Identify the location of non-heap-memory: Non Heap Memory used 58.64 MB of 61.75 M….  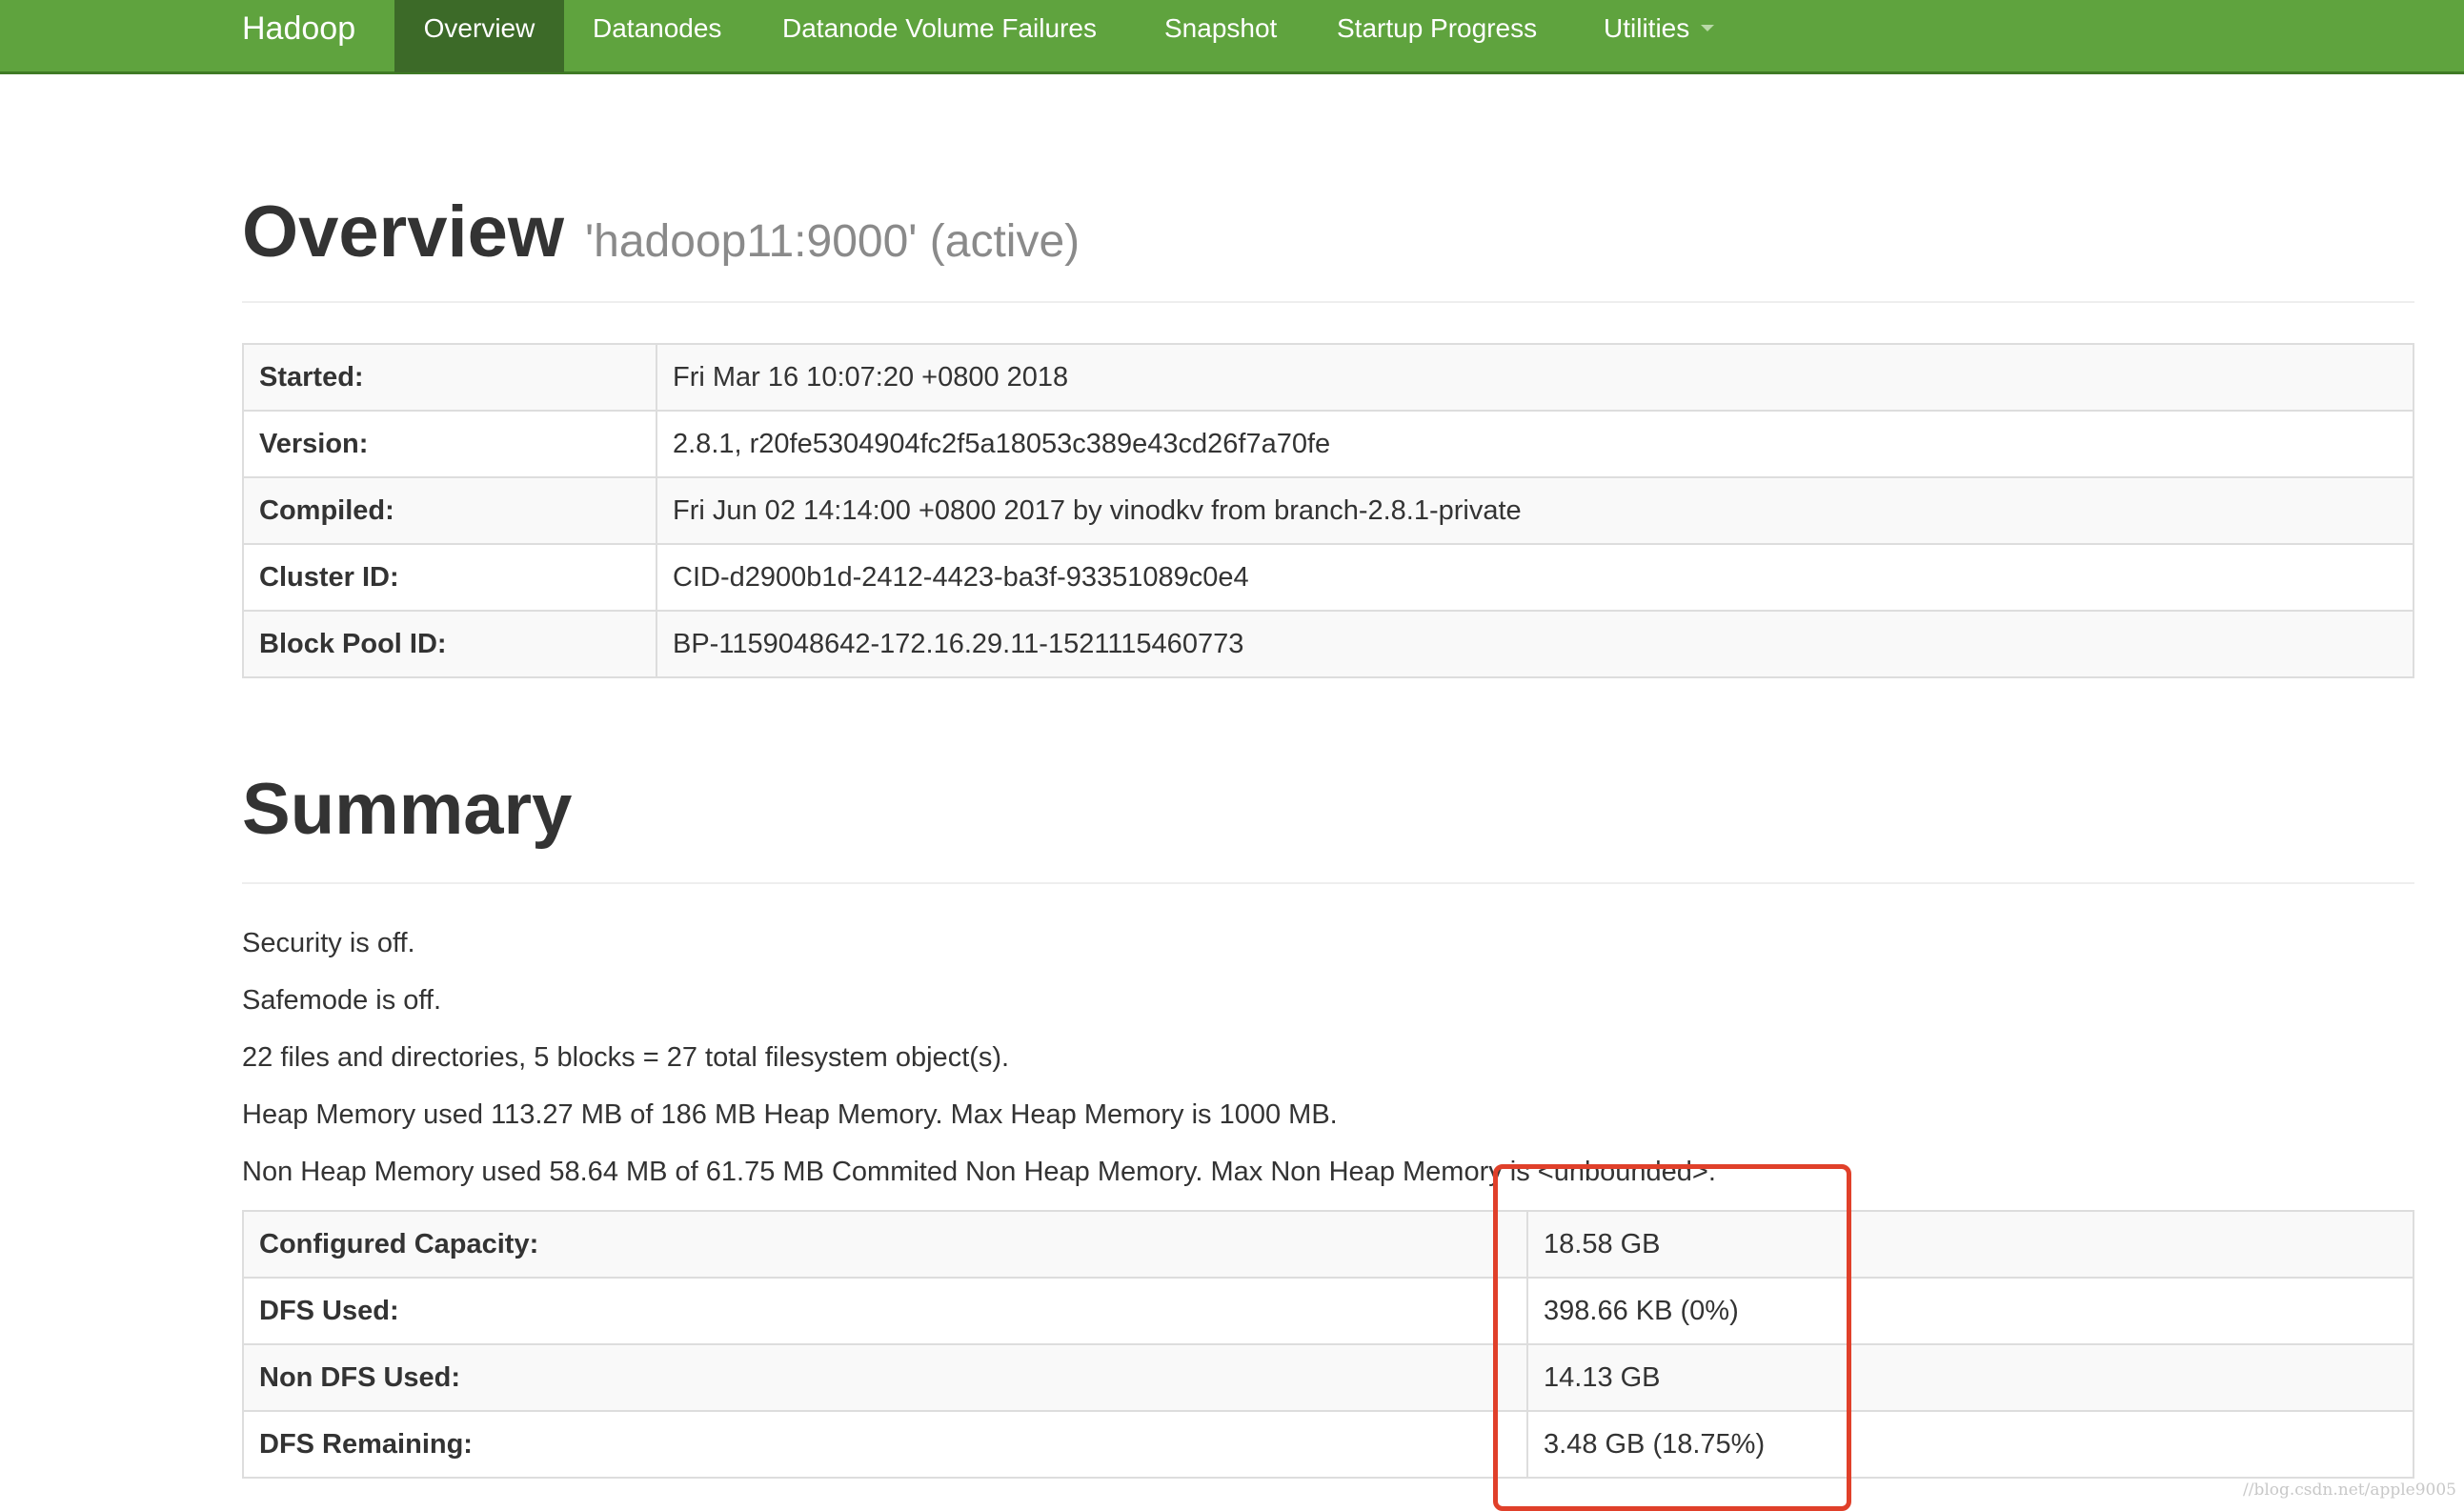
(979, 1172).